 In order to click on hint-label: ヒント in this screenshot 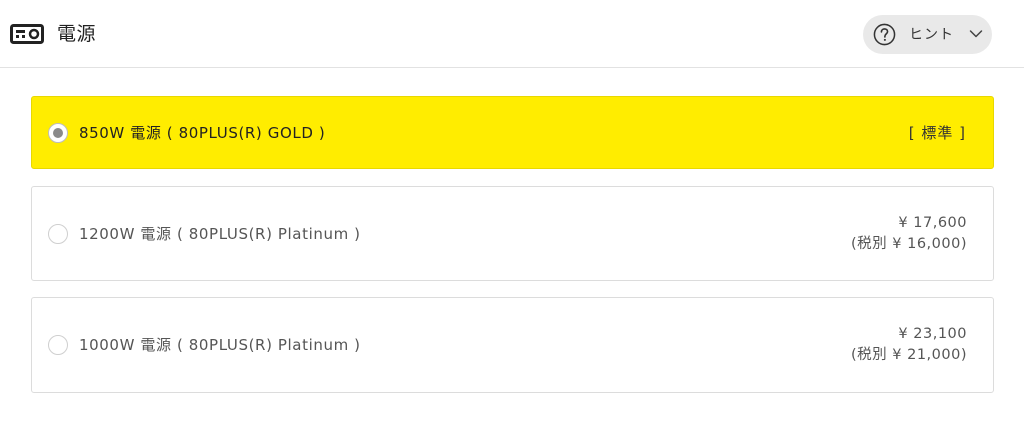, I will do `click(931, 35)`.